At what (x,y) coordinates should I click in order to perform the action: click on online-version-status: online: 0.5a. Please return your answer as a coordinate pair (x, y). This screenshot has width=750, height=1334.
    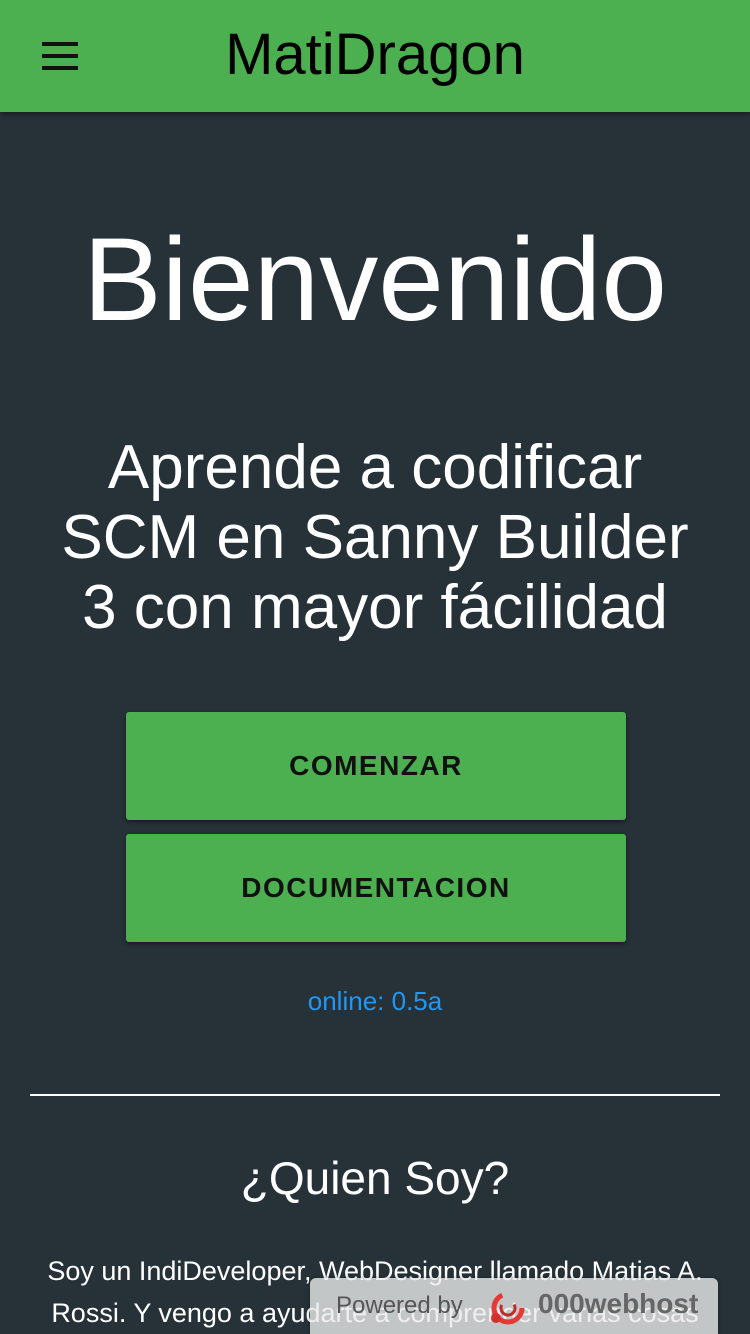
    Looking at the image, I should click on (375, 1001).